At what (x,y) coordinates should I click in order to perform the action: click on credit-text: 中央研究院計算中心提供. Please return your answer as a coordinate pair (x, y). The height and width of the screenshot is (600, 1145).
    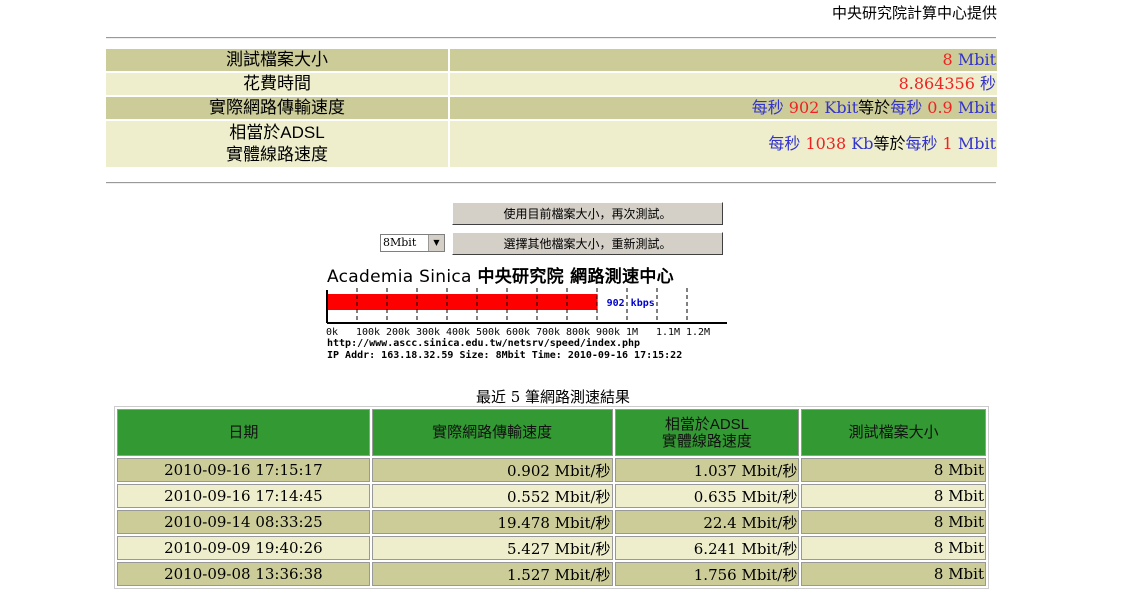
    Looking at the image, I should click on (914, 13).